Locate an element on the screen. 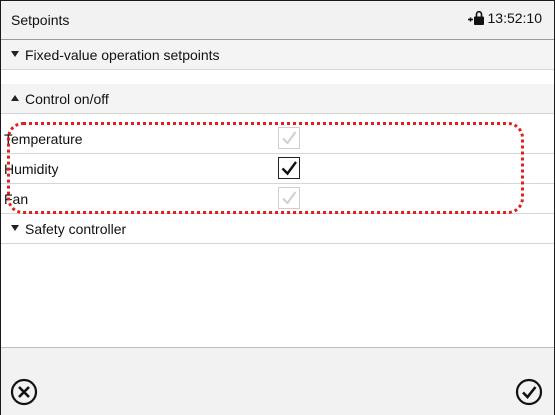  setpoint-label-fan: Fan is located at coordinates (16, 199).